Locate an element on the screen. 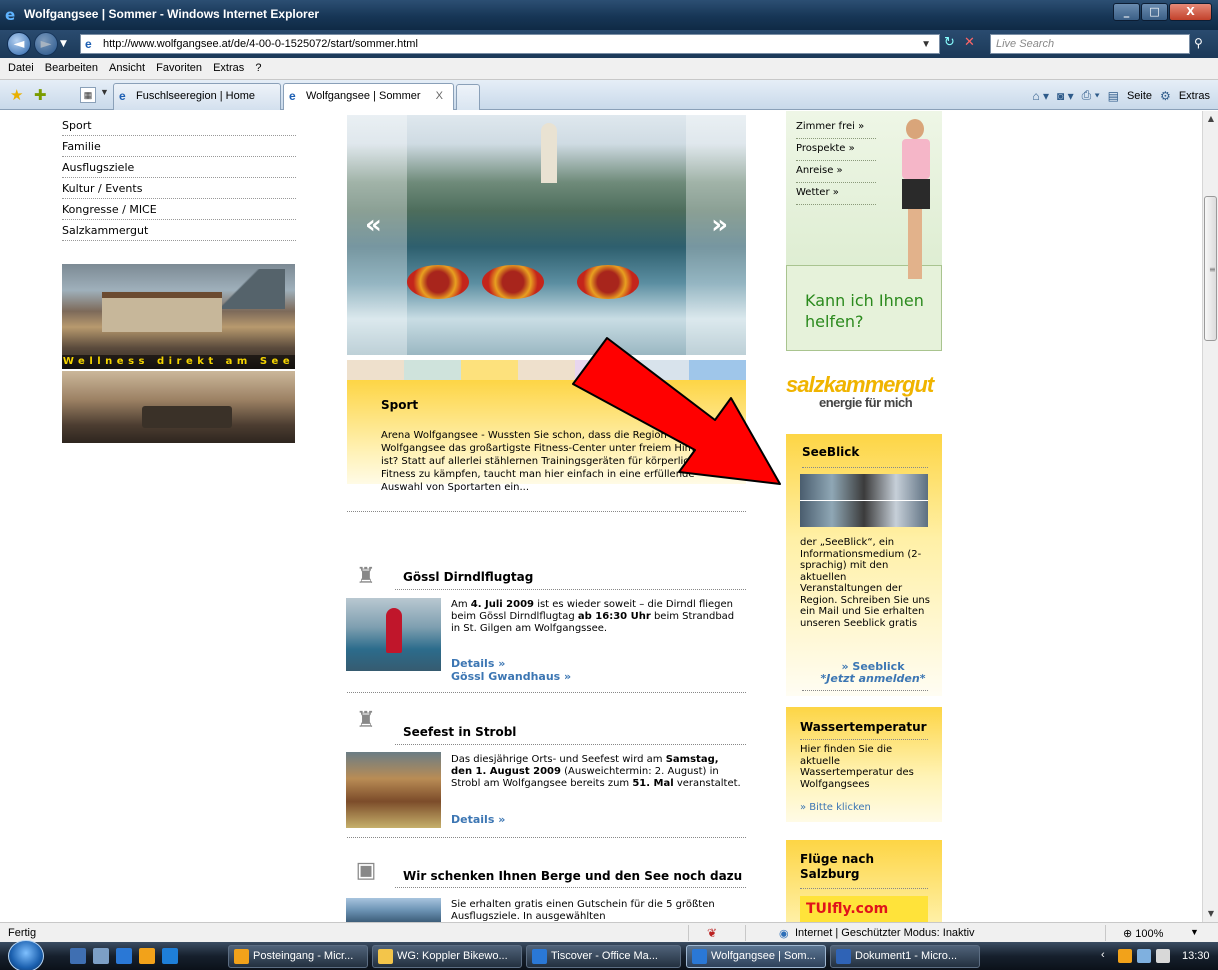 This screenshot has width=1218, height=970. red-arrow-annotation is located at coordinates (676, 411).